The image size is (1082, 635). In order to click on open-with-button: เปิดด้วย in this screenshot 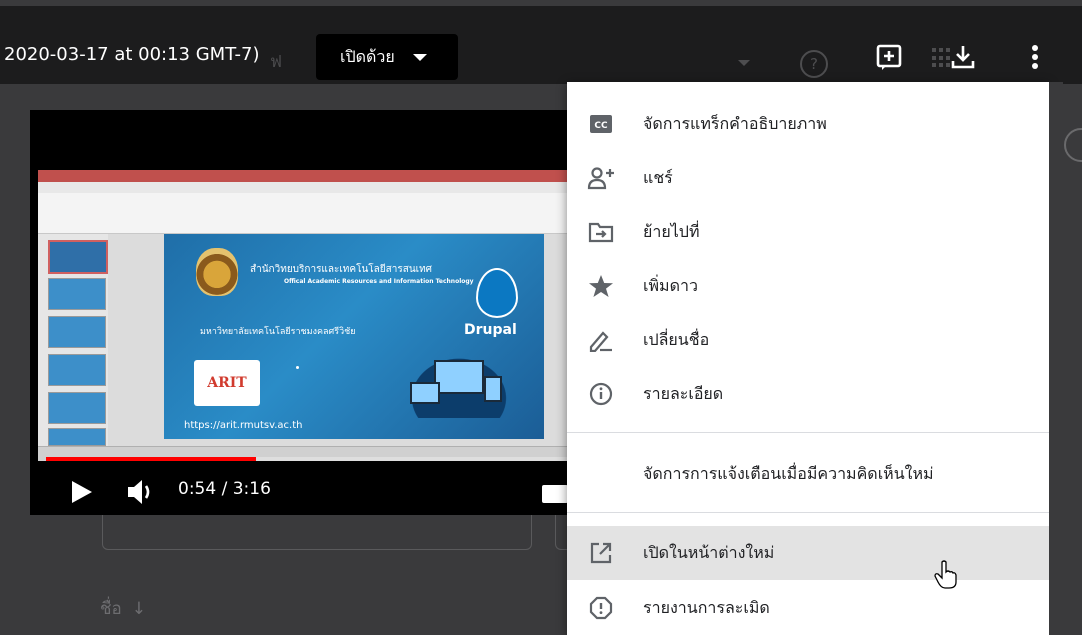, I will do `click(387, 57)`.